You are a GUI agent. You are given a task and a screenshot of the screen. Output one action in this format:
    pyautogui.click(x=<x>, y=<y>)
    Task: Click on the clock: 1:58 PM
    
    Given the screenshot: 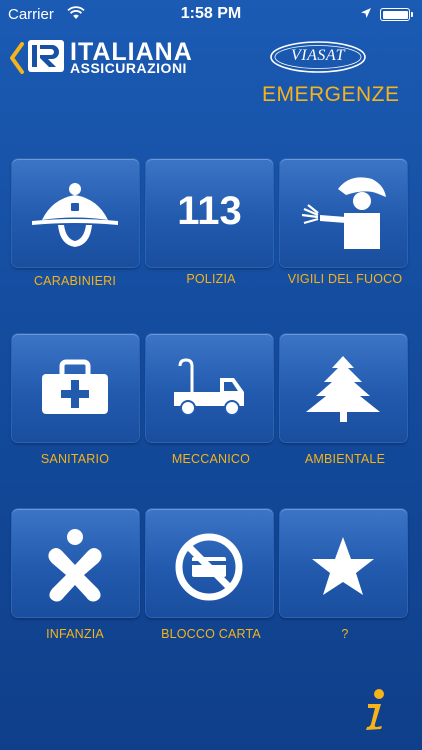 What is the action you would take?
    pyautogui.click(x=211, y=13)
    